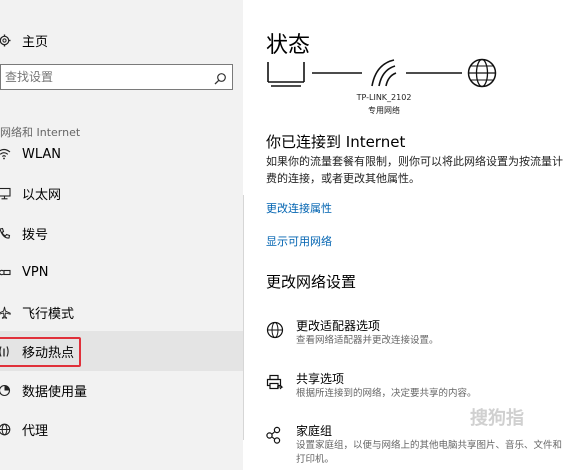  I want to click on hotspot-highlight-box, so click(40, 352).